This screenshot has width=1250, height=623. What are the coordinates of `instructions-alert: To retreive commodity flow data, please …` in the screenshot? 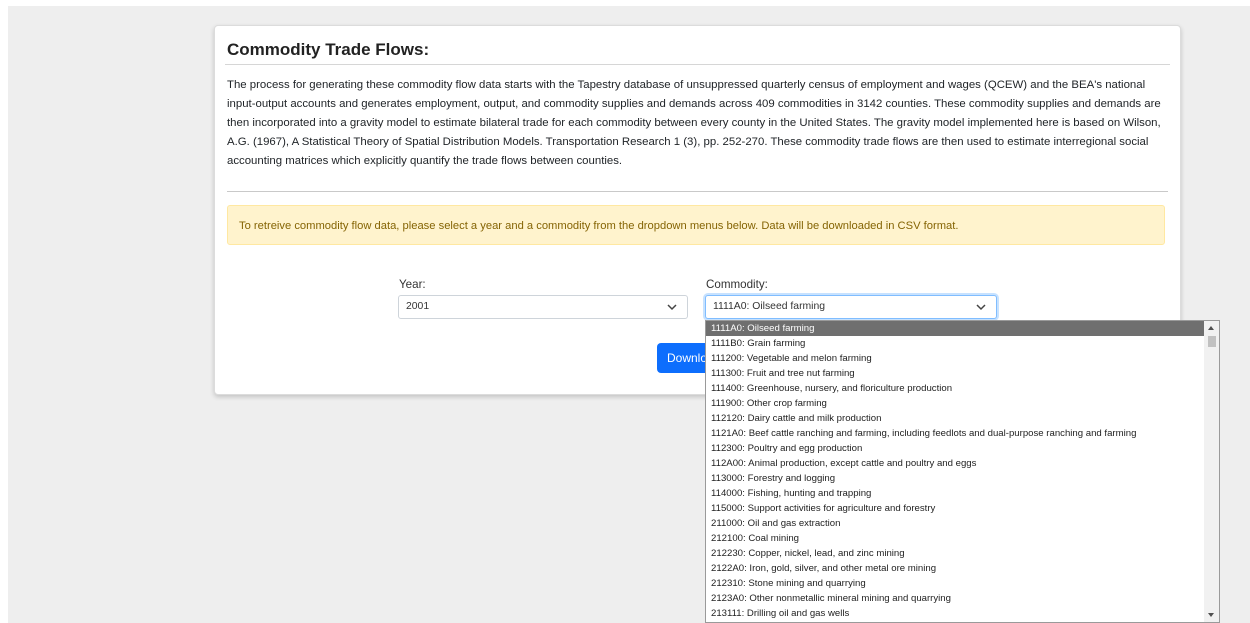 It's located at (696, 225).